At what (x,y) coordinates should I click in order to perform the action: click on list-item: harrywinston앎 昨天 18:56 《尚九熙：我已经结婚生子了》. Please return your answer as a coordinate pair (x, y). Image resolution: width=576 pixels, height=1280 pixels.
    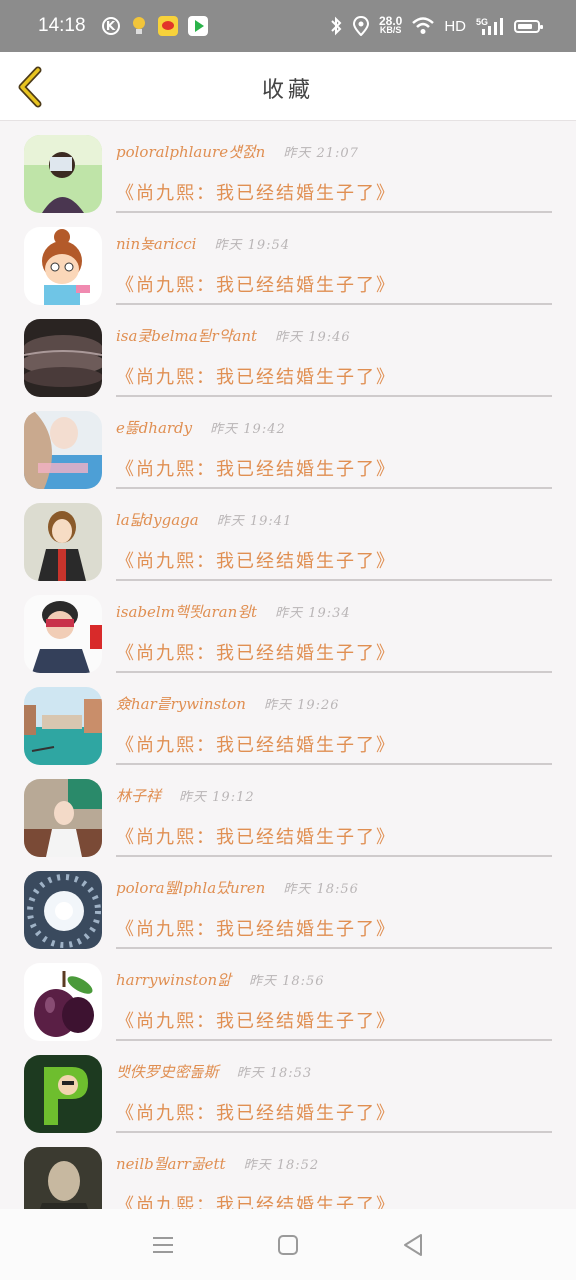
    Looking at the image, I should click on (288, 995).